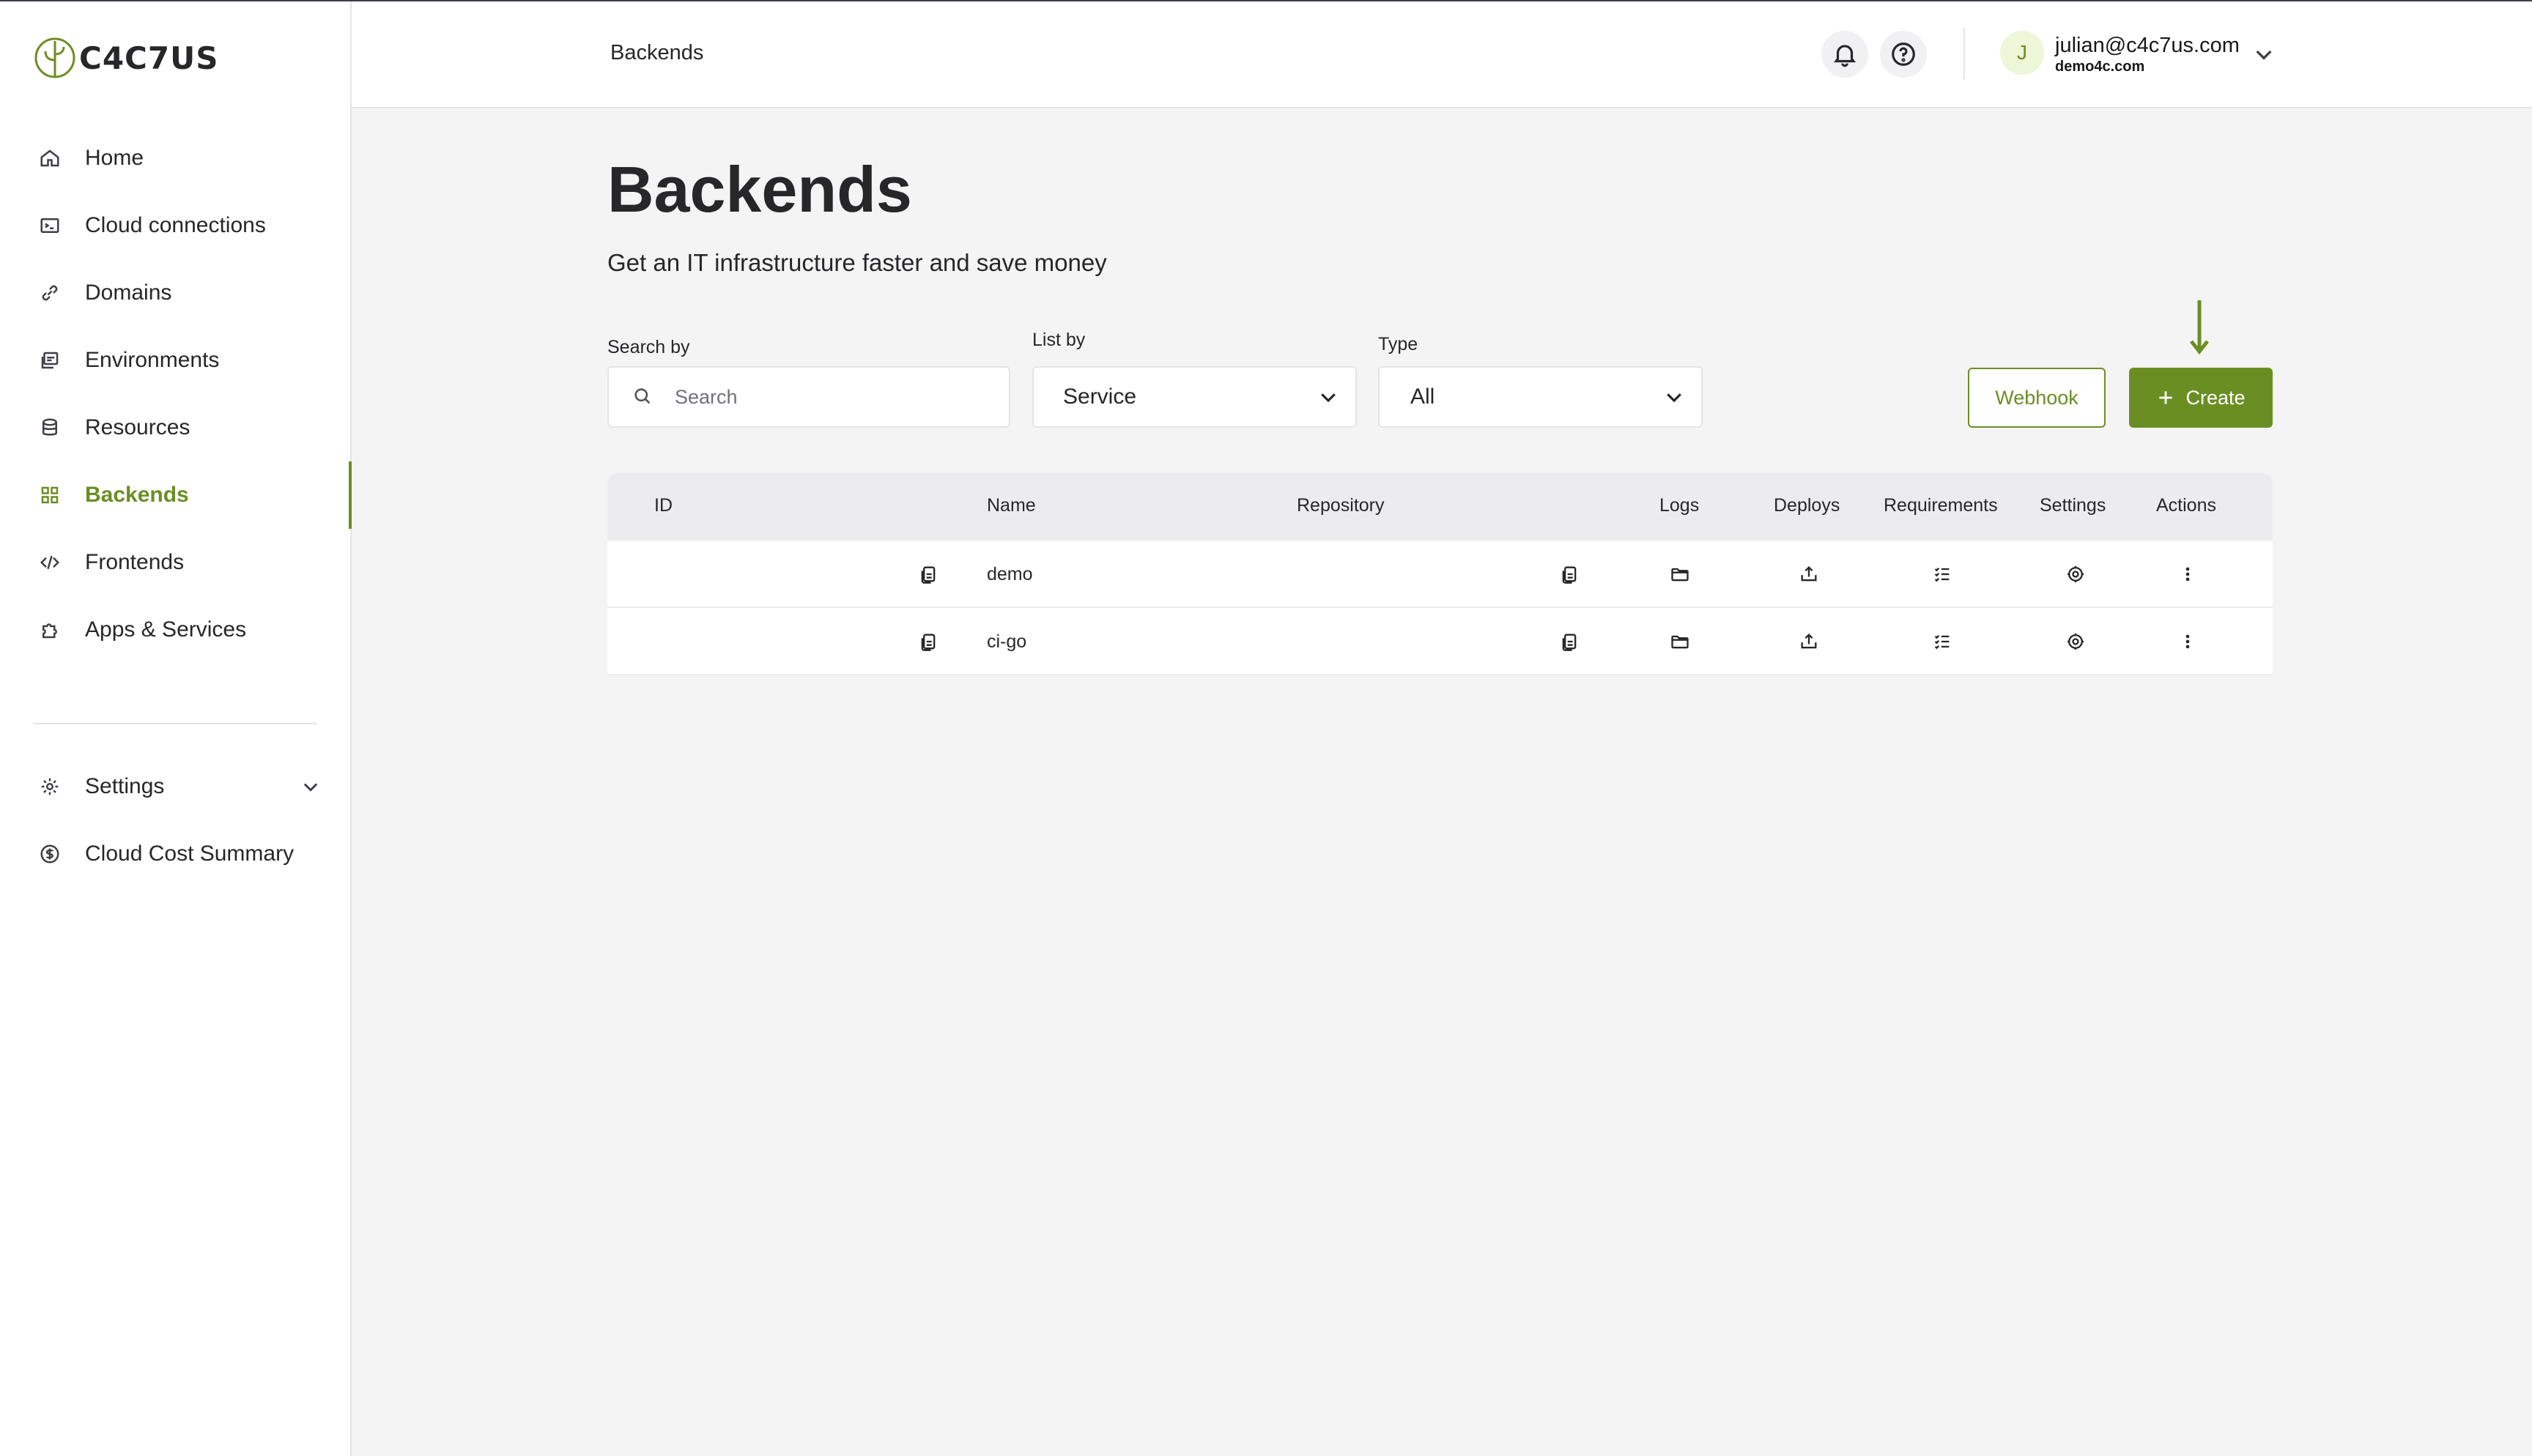 This screenshot has width=2532, height=1456. What do you see at coordinates (2264, 54) in the screenshot?
I see `user-menu-chevron-icon` at bounding box center [2264, 54].